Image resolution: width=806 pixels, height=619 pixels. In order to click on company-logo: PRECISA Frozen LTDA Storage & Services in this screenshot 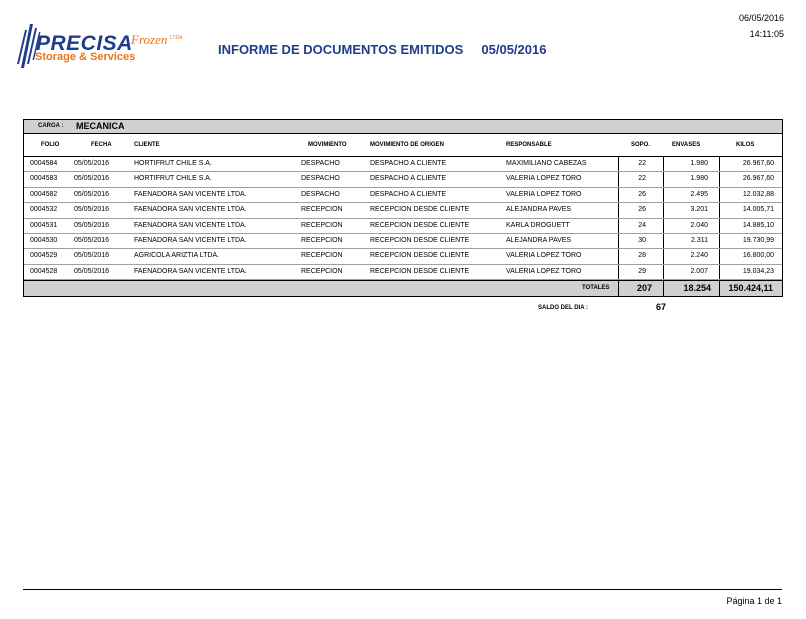, I will do `click(101, 47)`.